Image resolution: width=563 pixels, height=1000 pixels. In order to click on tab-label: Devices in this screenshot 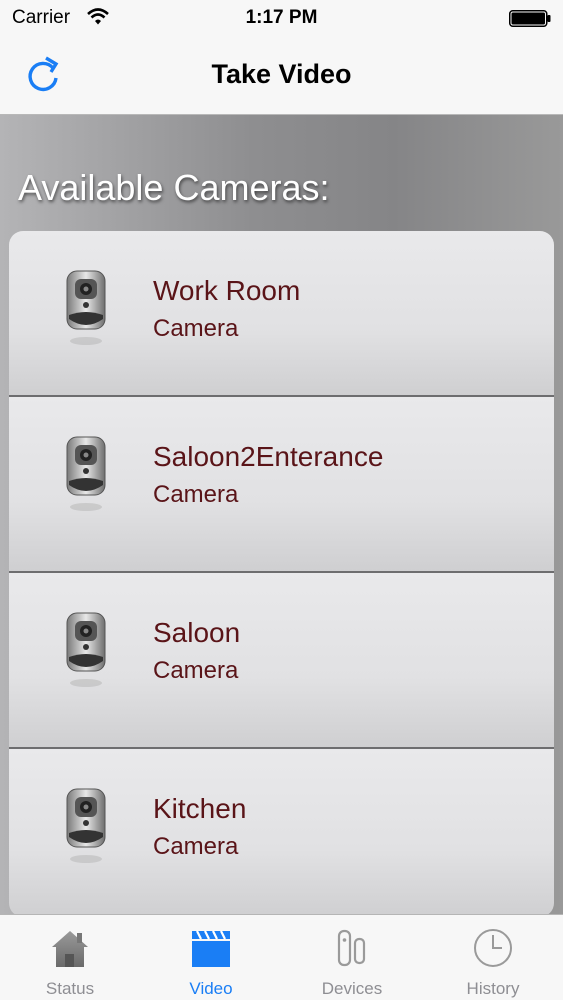, I will do `click(352, 988)`.